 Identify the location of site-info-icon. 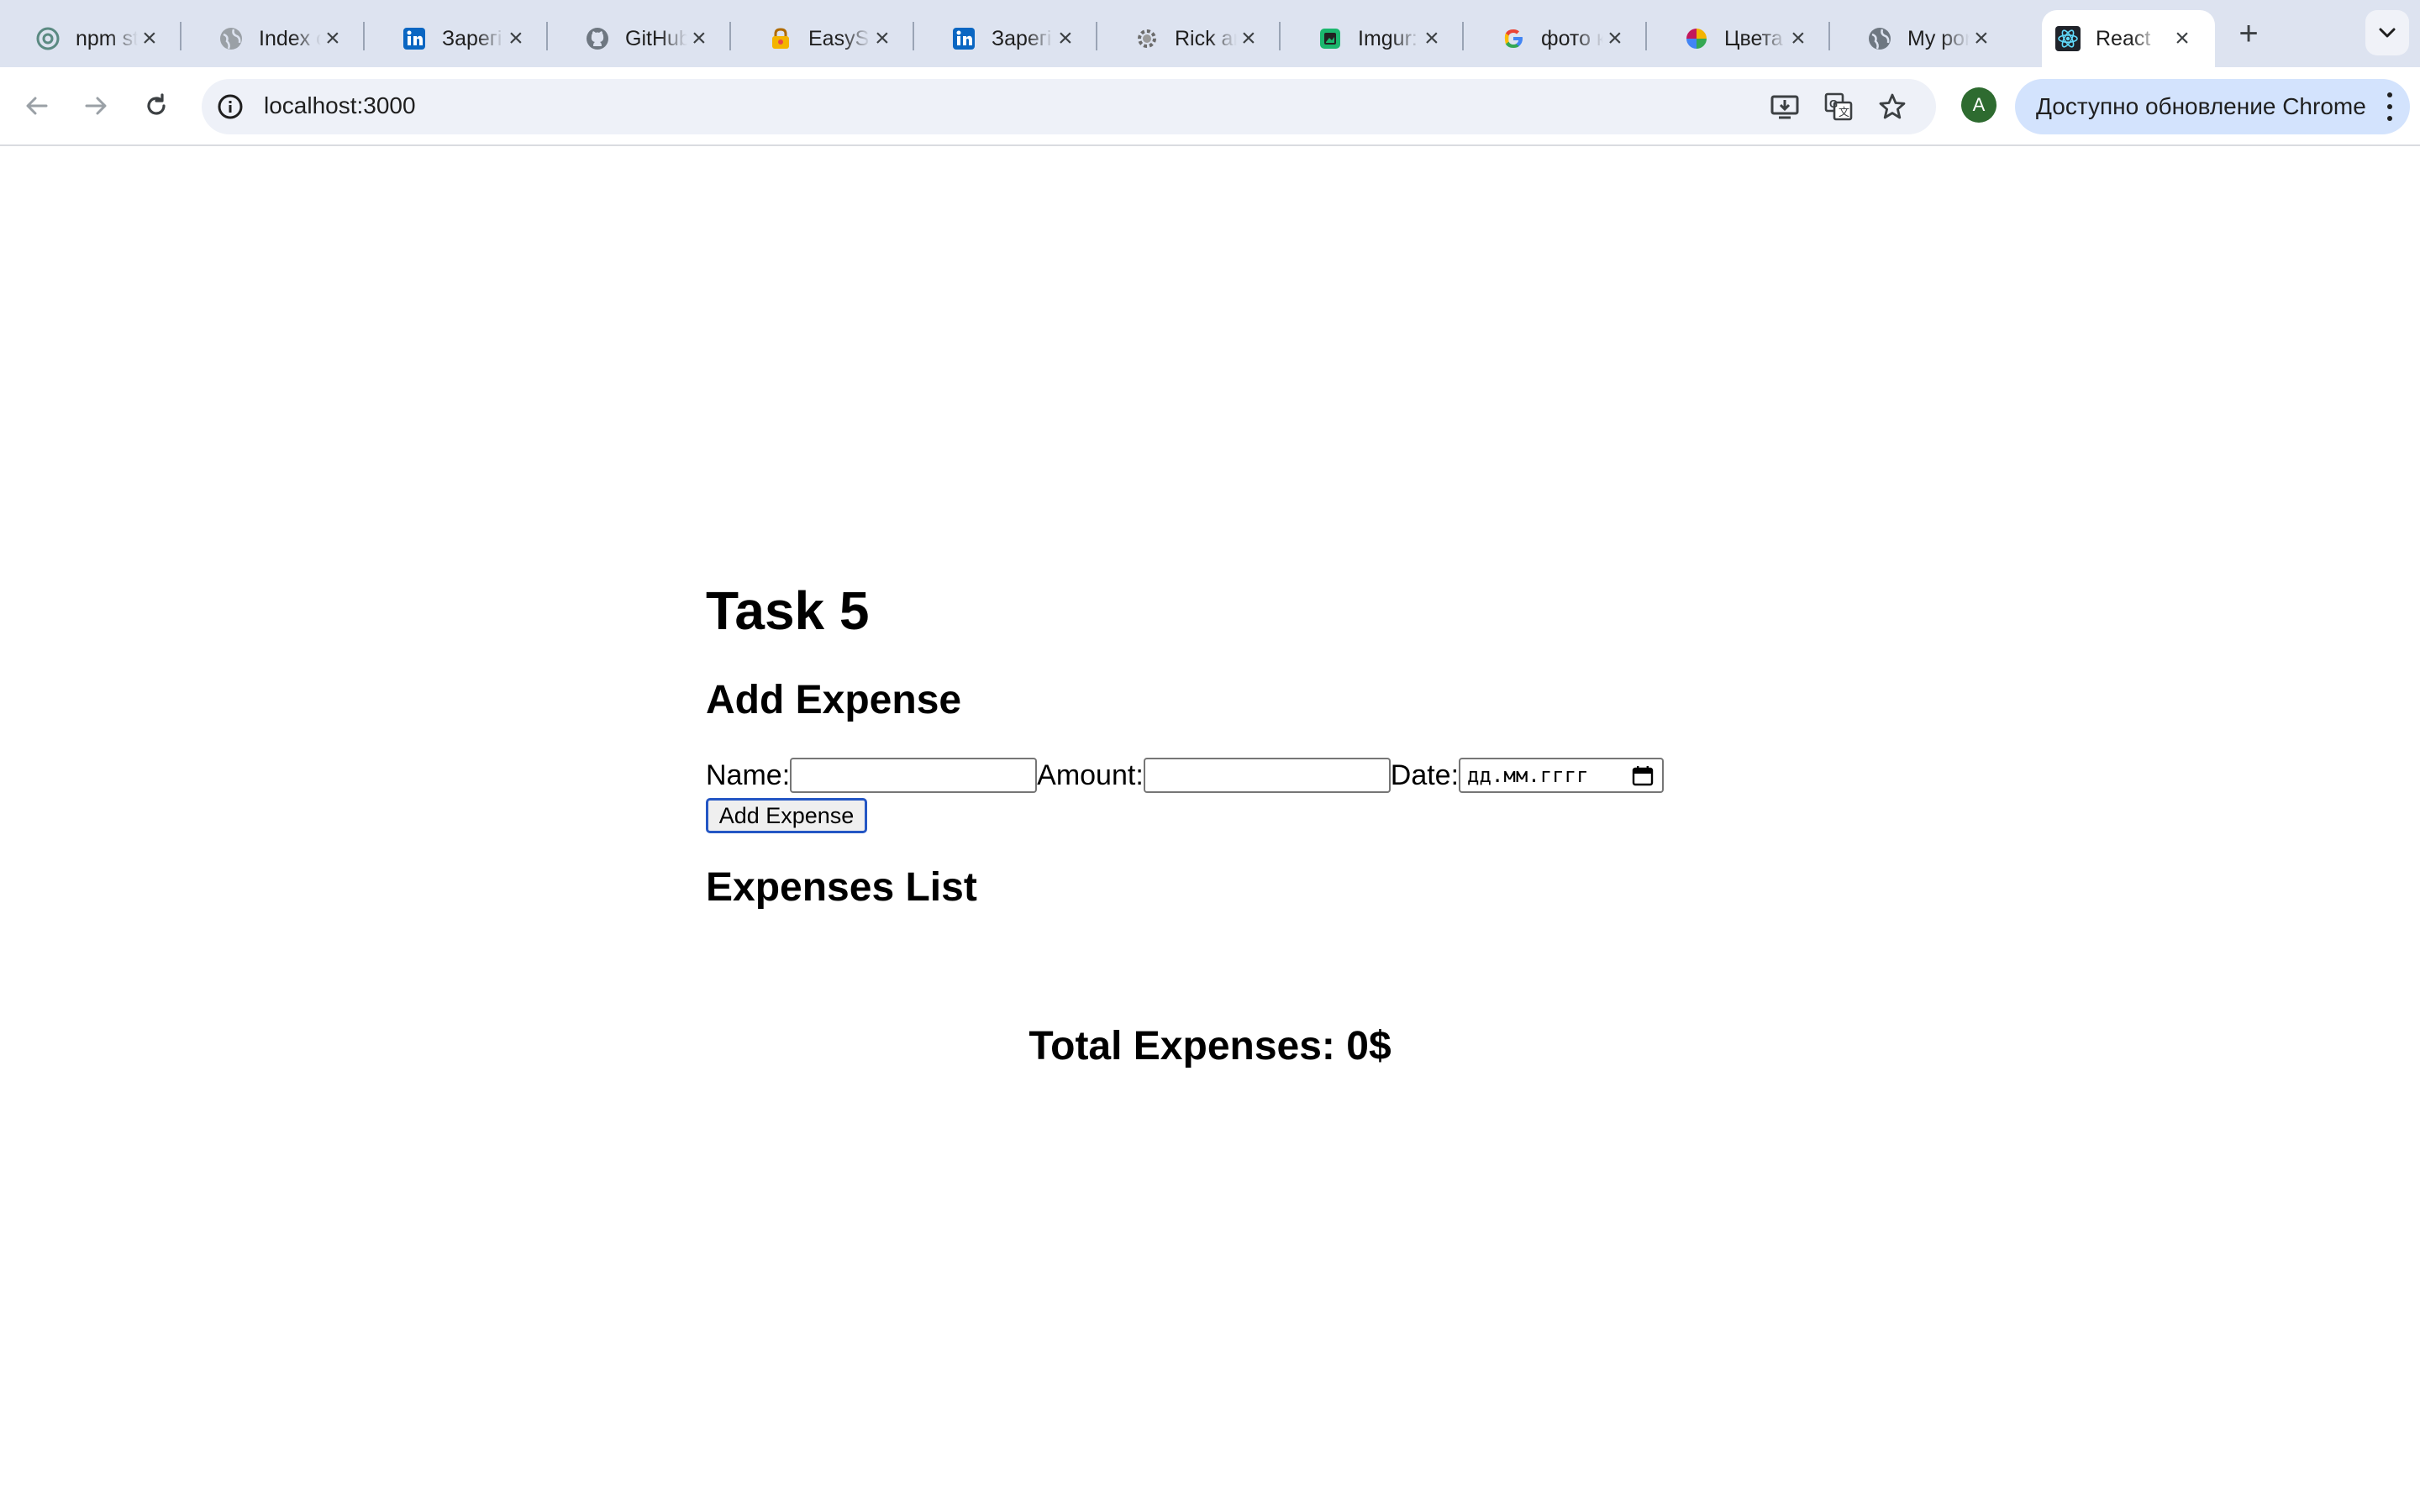
(231, 106).